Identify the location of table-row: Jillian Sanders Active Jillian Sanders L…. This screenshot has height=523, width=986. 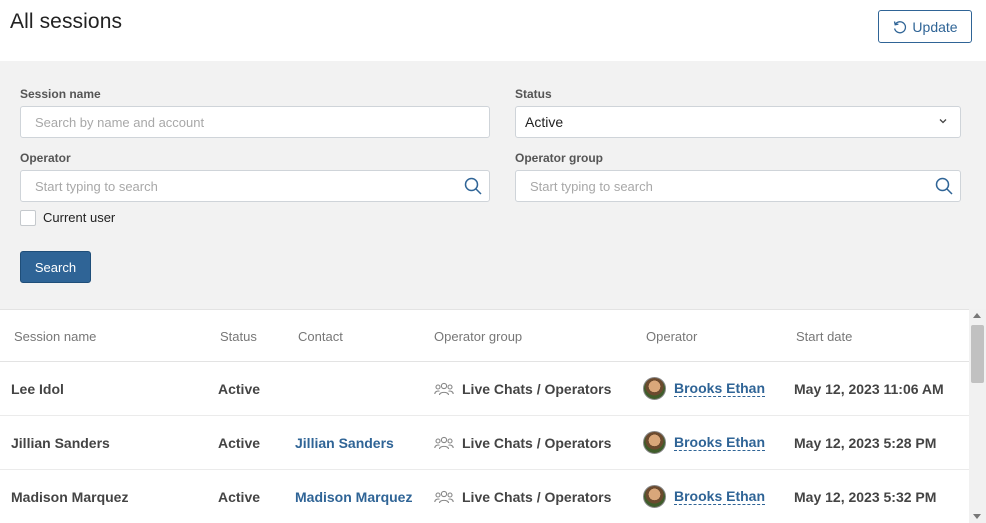
(484, 443).